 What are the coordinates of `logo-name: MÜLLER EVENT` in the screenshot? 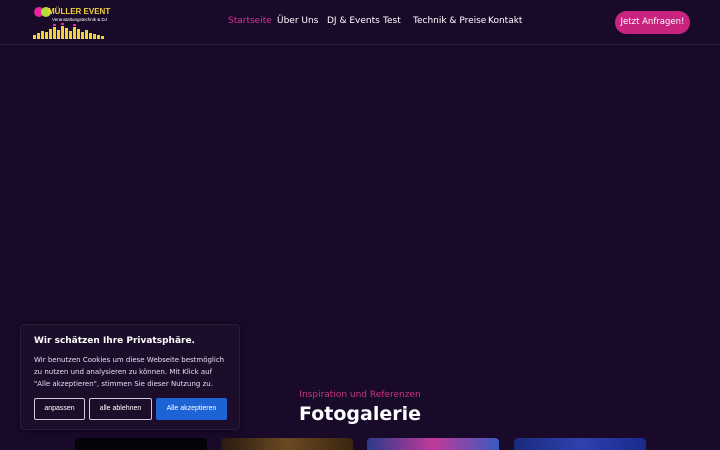 It's located at (79, 11).